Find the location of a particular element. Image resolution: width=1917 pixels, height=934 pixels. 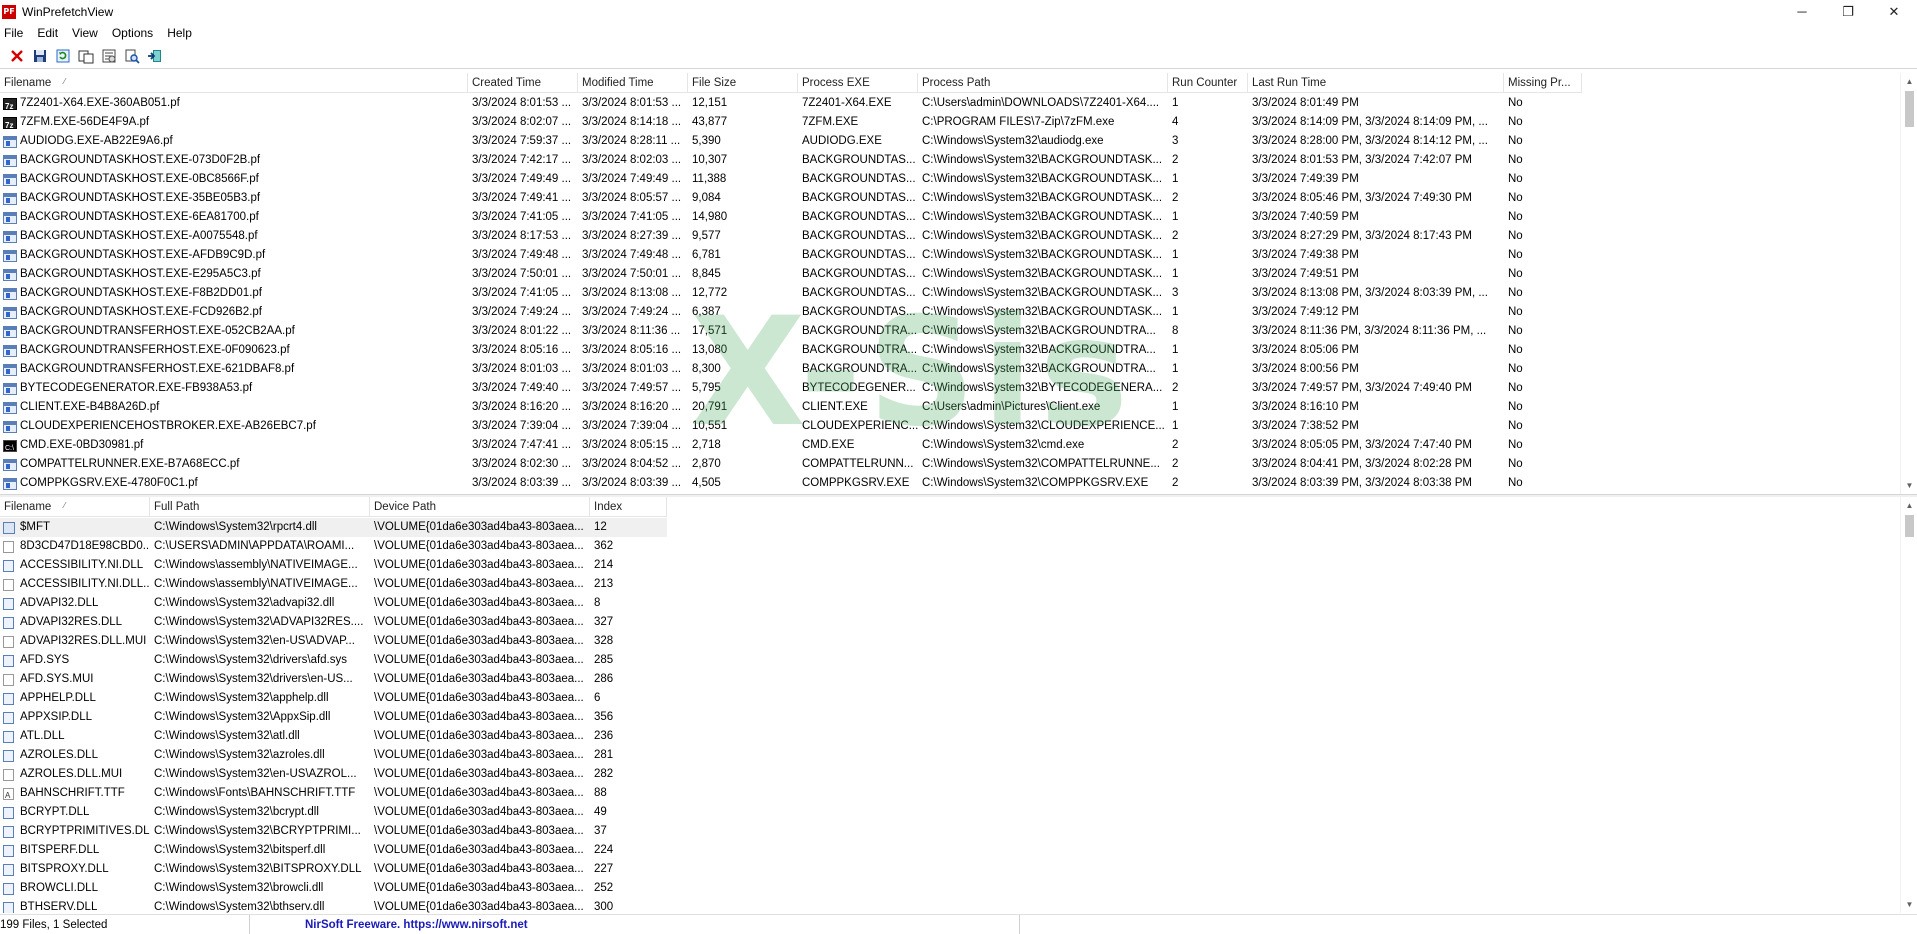

refresh-button is located at coordinates (63, 56).